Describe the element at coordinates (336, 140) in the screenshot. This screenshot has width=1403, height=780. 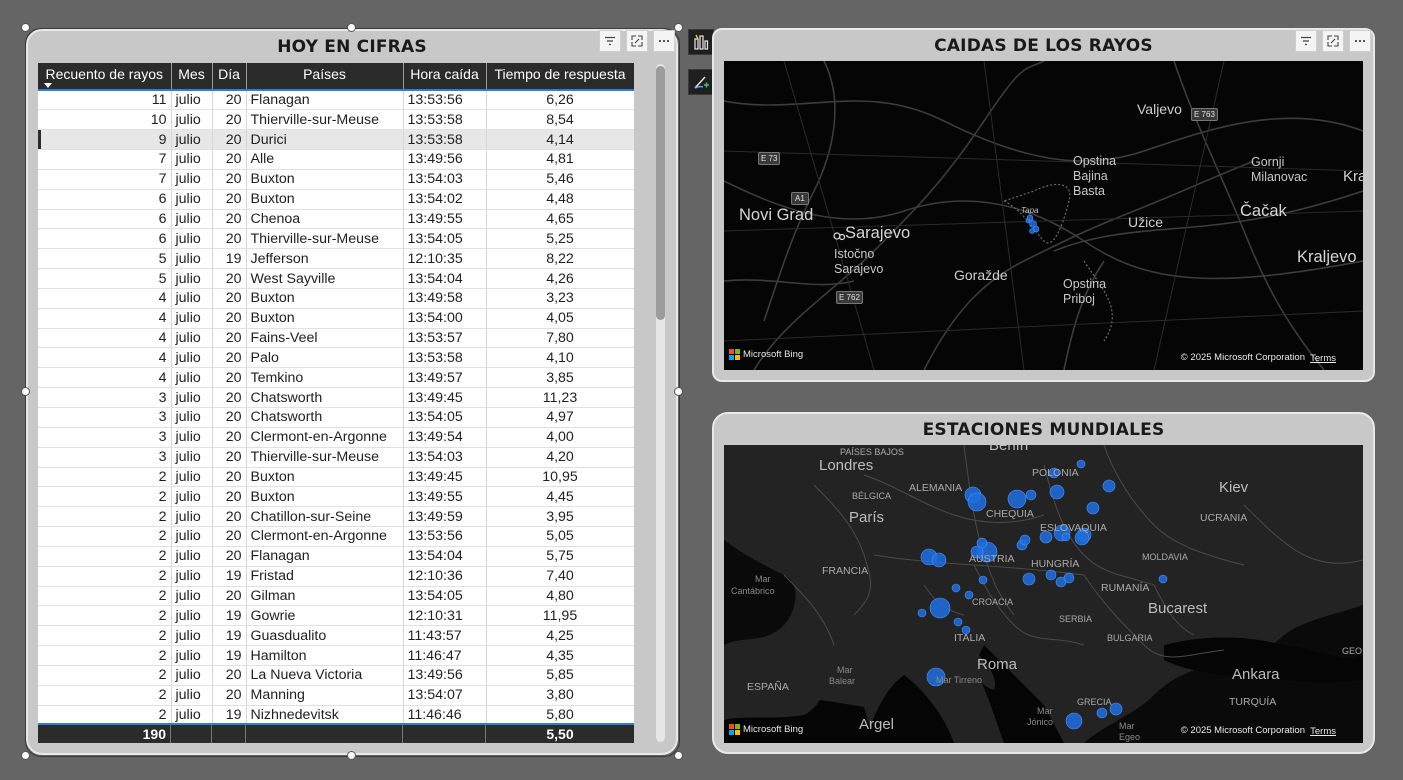
I see `table-row: 9 julio 20 Durici 13:53:58 4,14` at that location.